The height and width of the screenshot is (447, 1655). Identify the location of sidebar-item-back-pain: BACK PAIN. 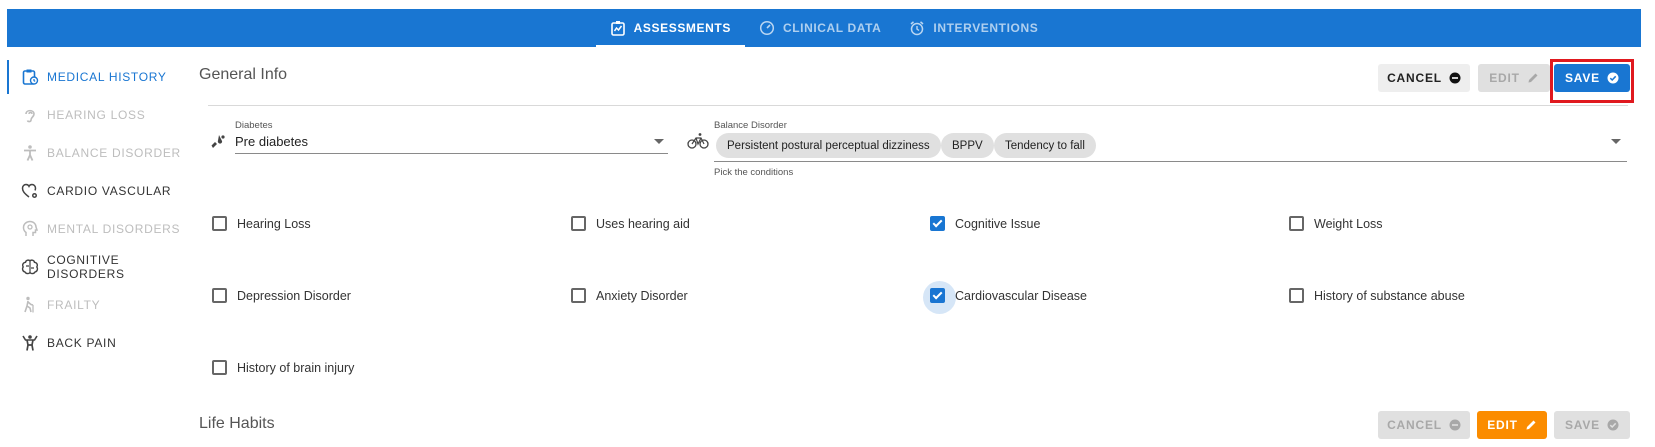
(97, 343).